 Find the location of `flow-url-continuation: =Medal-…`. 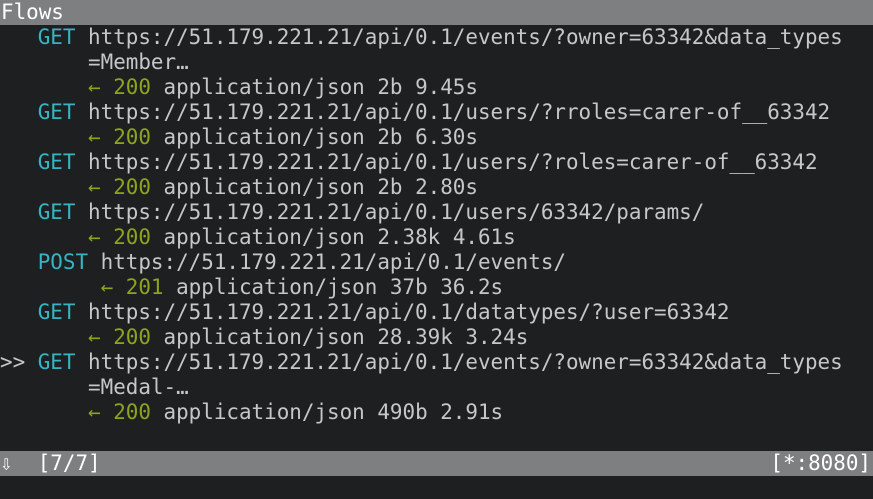

flow-url-continuation: =Medal-… is located at coordinates (94, 387).